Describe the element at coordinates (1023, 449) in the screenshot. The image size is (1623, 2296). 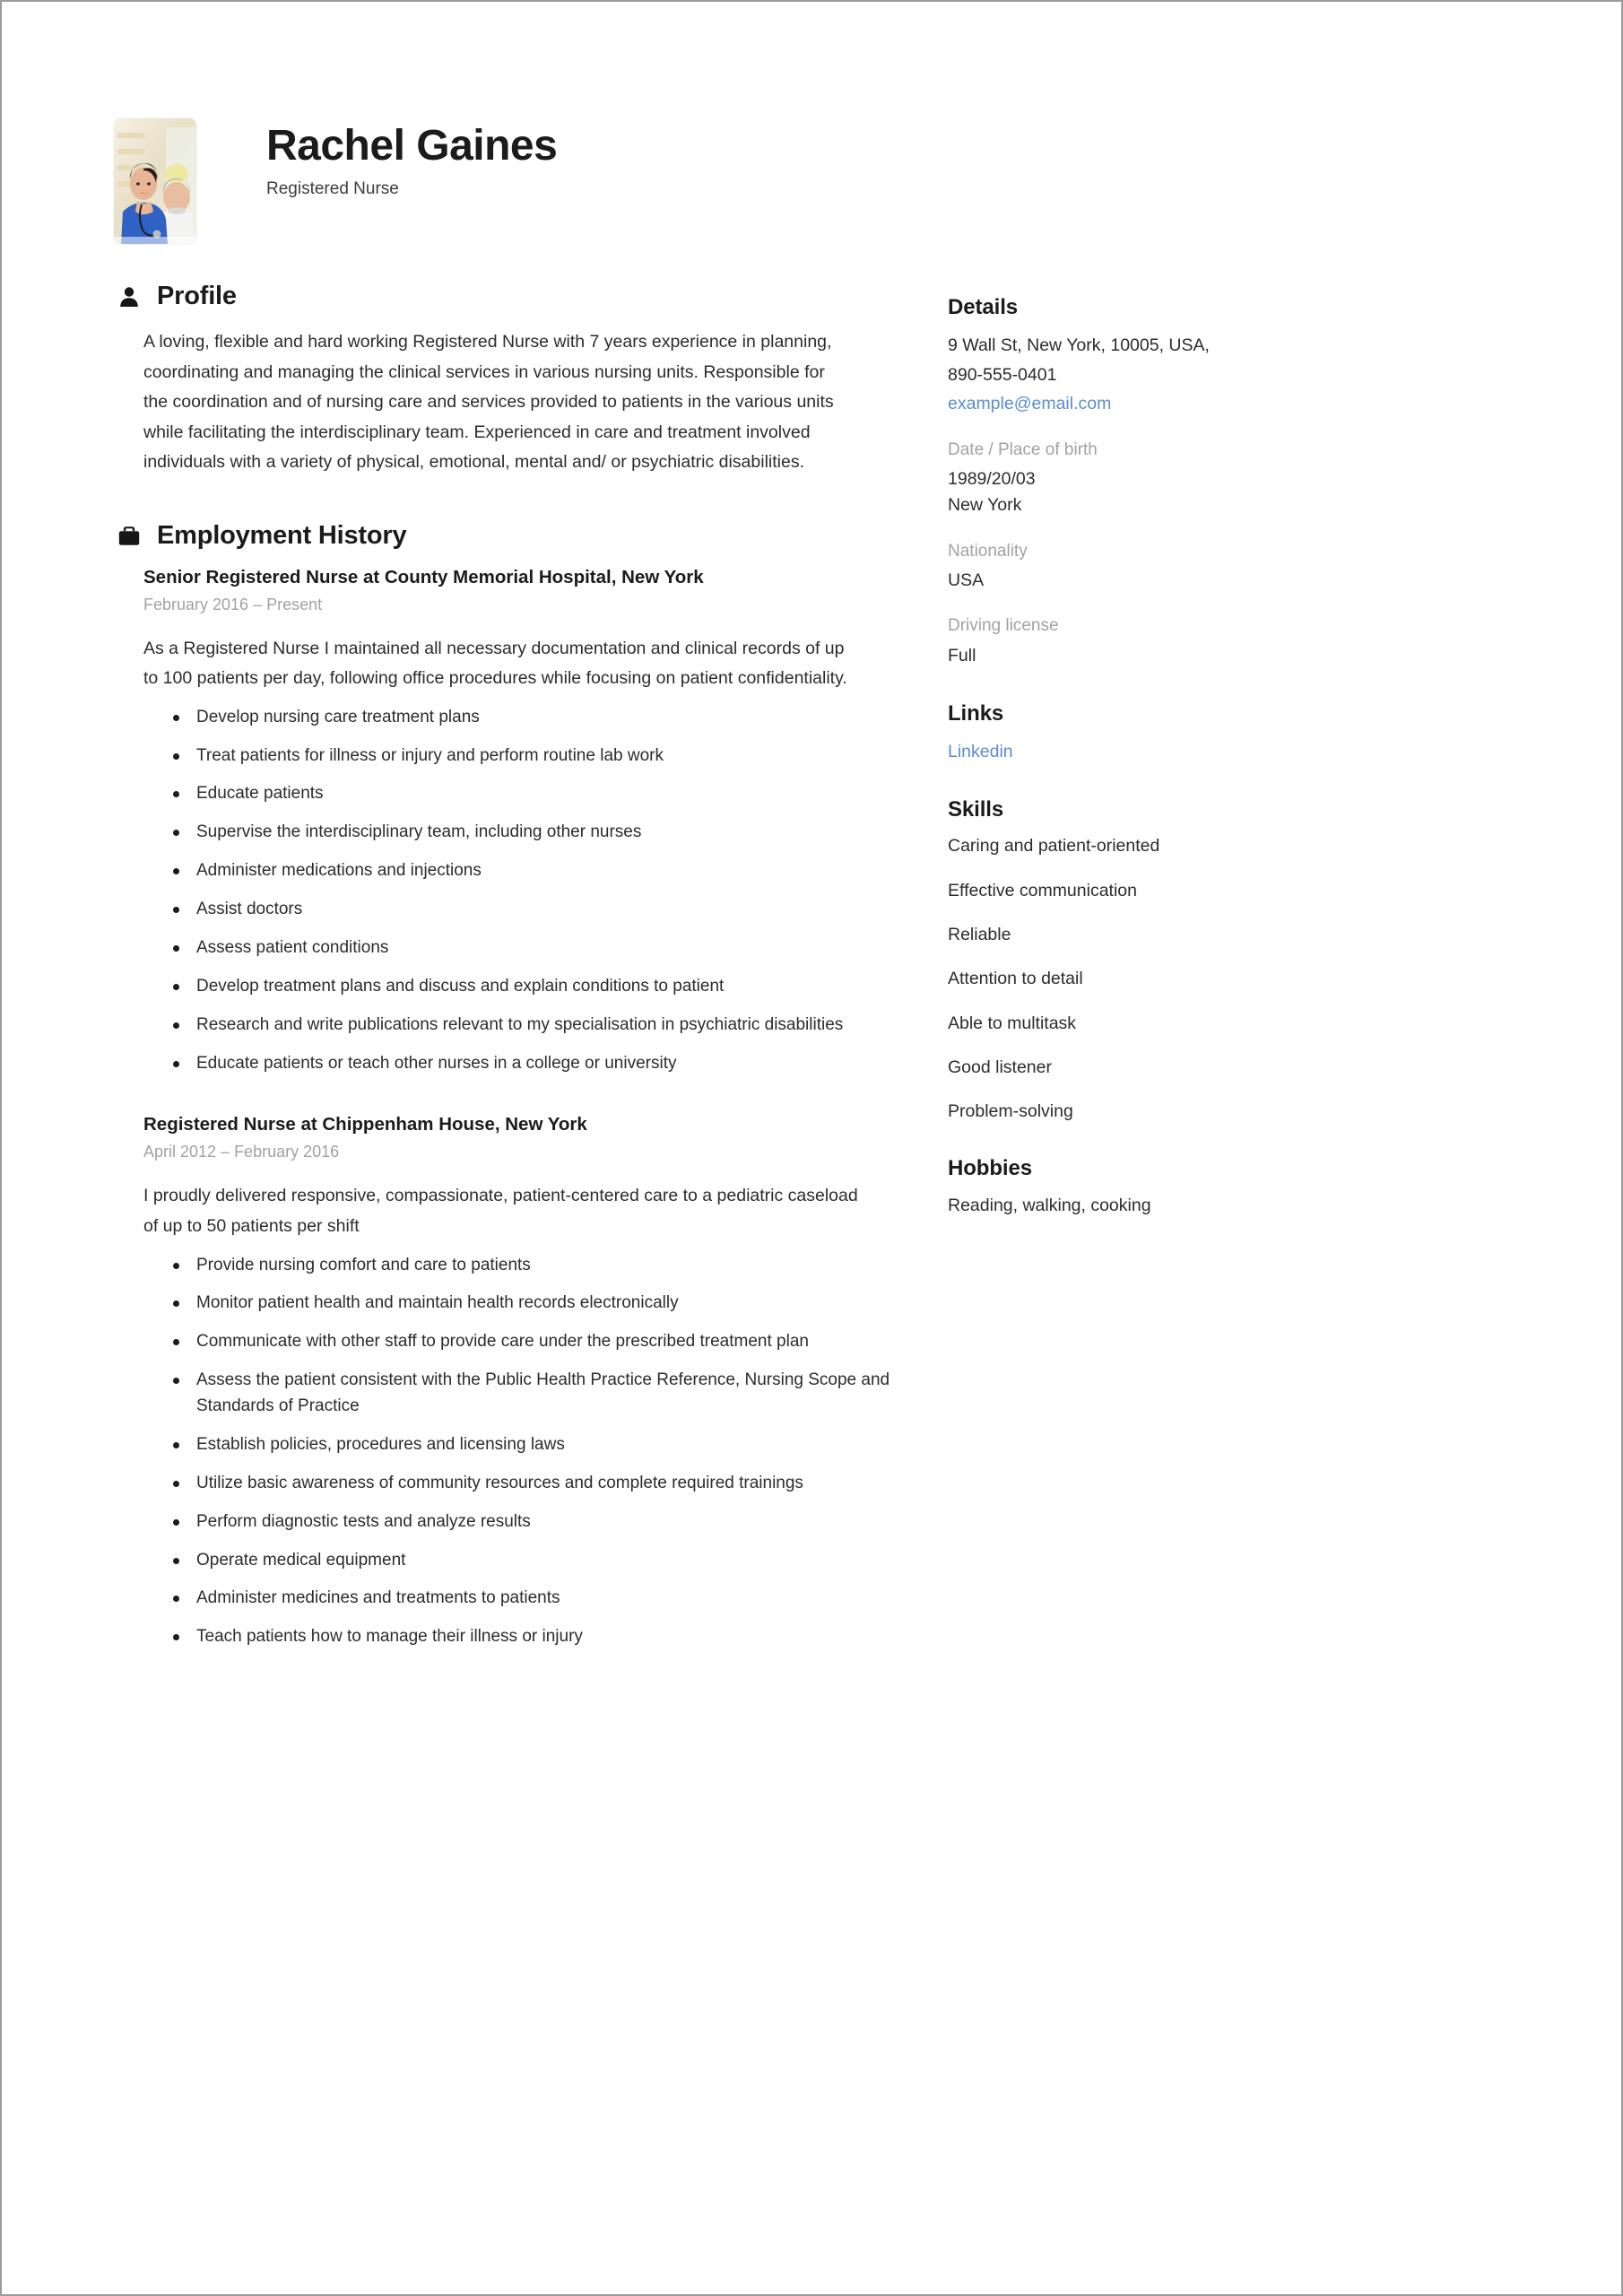
I see `dob-label: Date / Place of birth` at that location.